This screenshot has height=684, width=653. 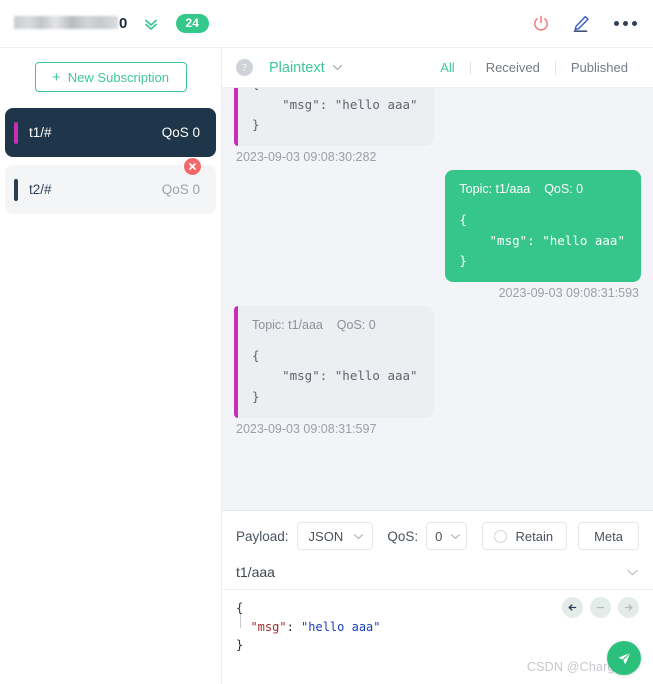 I want to click on subscription-item-t1: t1/# QoS 0, so click(x=110, y=132).